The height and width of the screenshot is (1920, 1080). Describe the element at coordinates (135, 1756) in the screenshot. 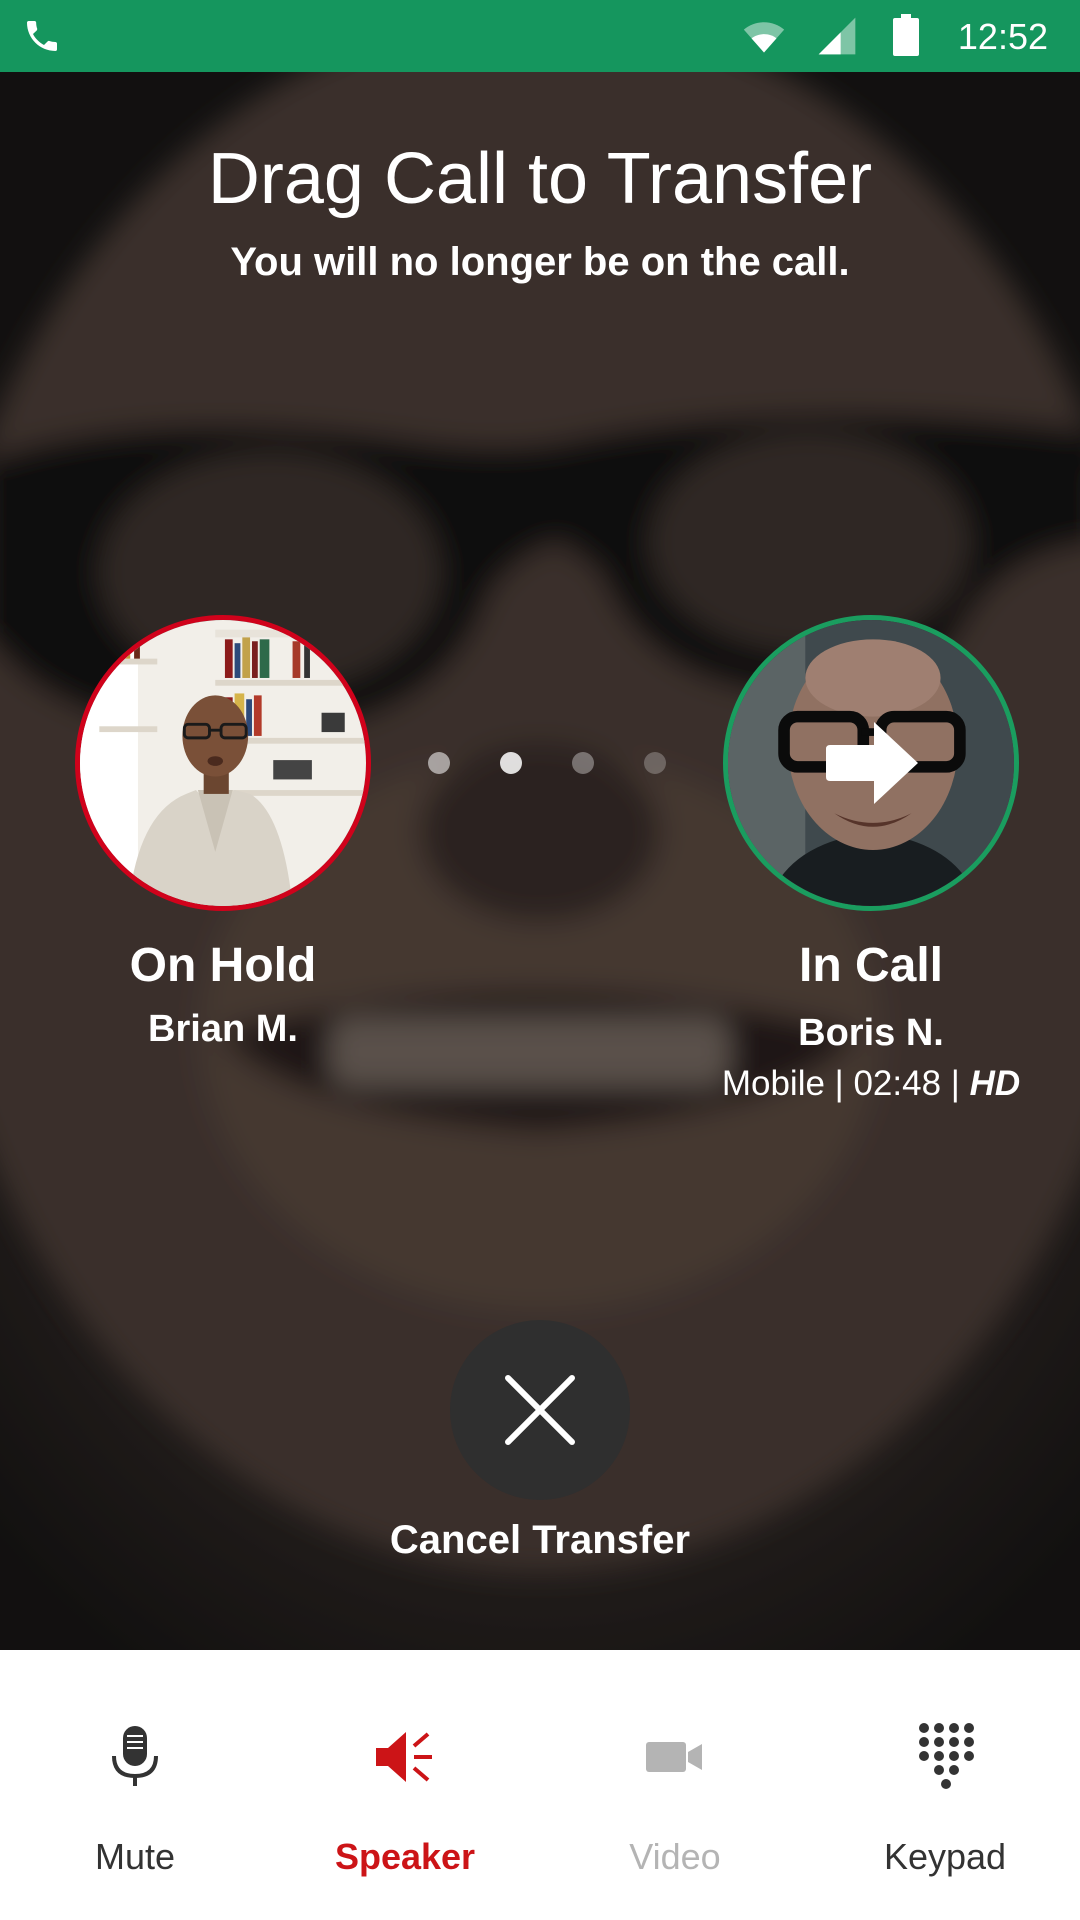

I see `microphone-icon` at that location.